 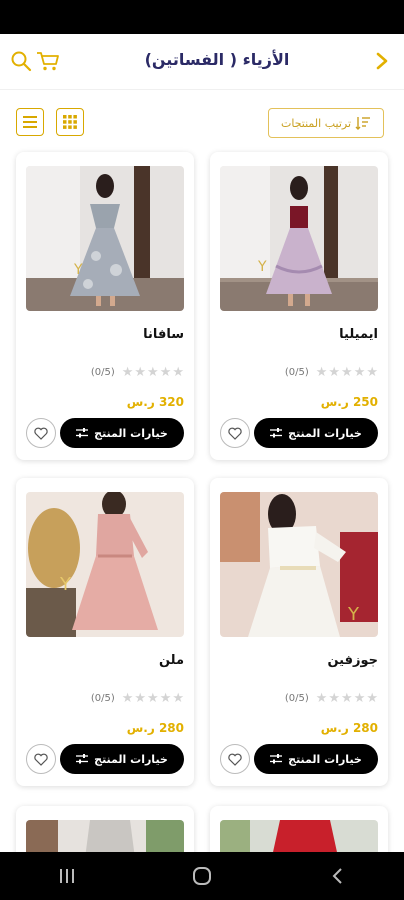 What do you see at coordinates (48, 61) in the screenshot?
I see `cart-icon` at bounding box center [48, 61].